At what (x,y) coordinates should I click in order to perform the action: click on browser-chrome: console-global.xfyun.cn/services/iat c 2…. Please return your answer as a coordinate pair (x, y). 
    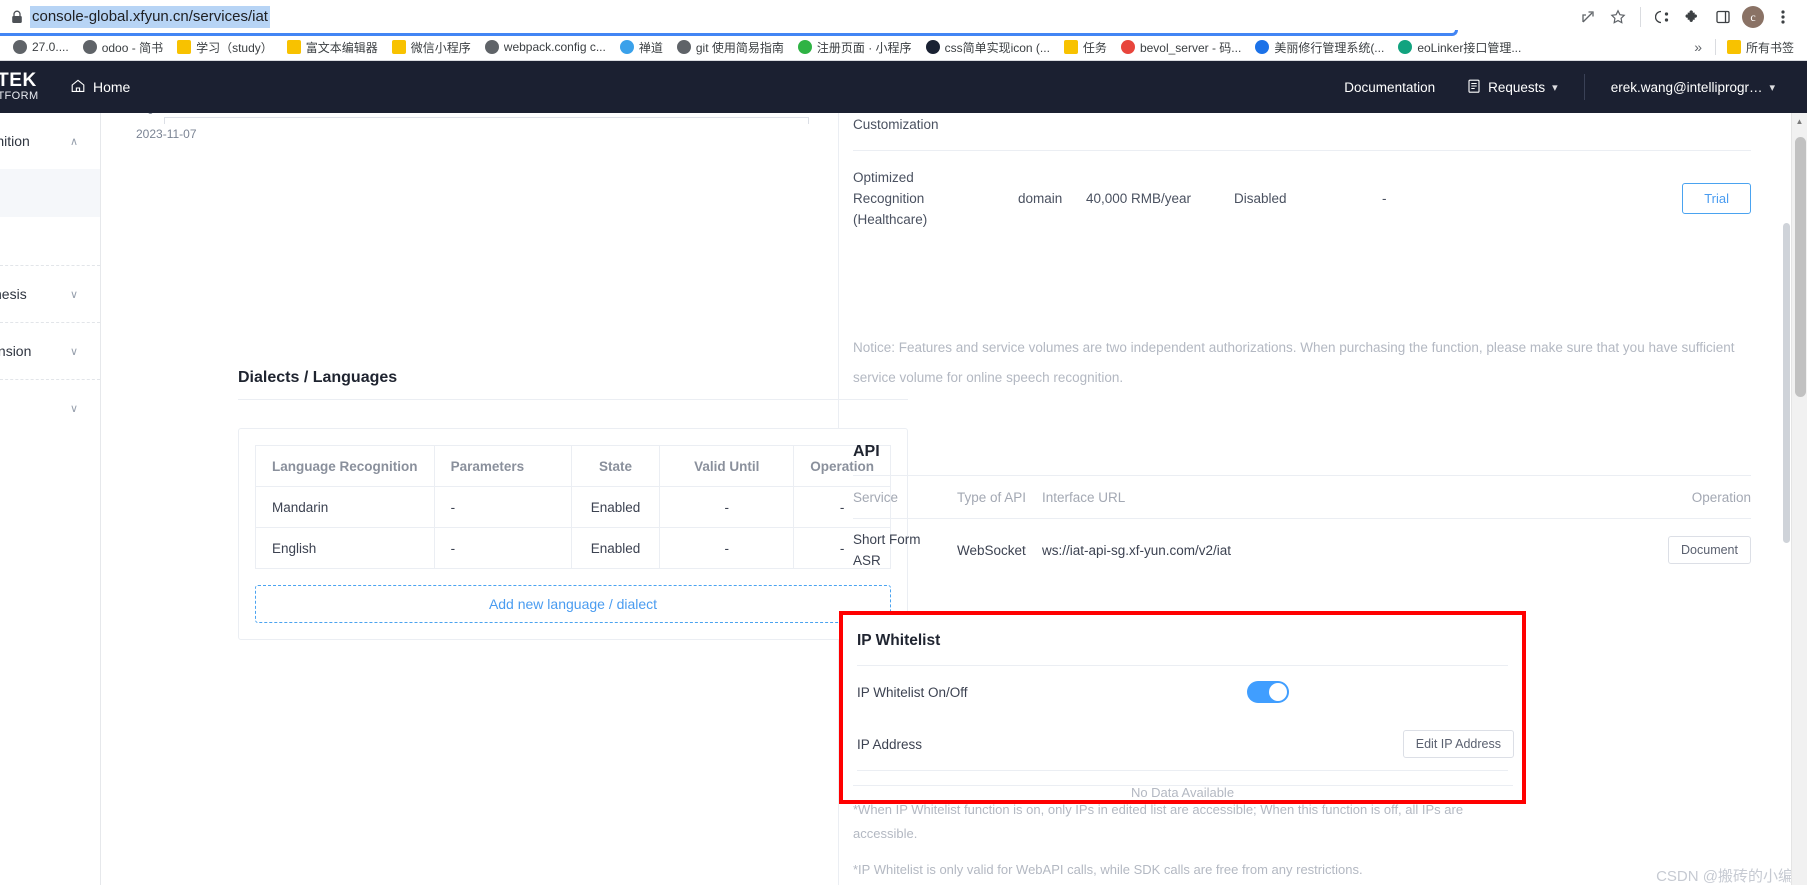
    Looking at the image, I should click on (903, 30).